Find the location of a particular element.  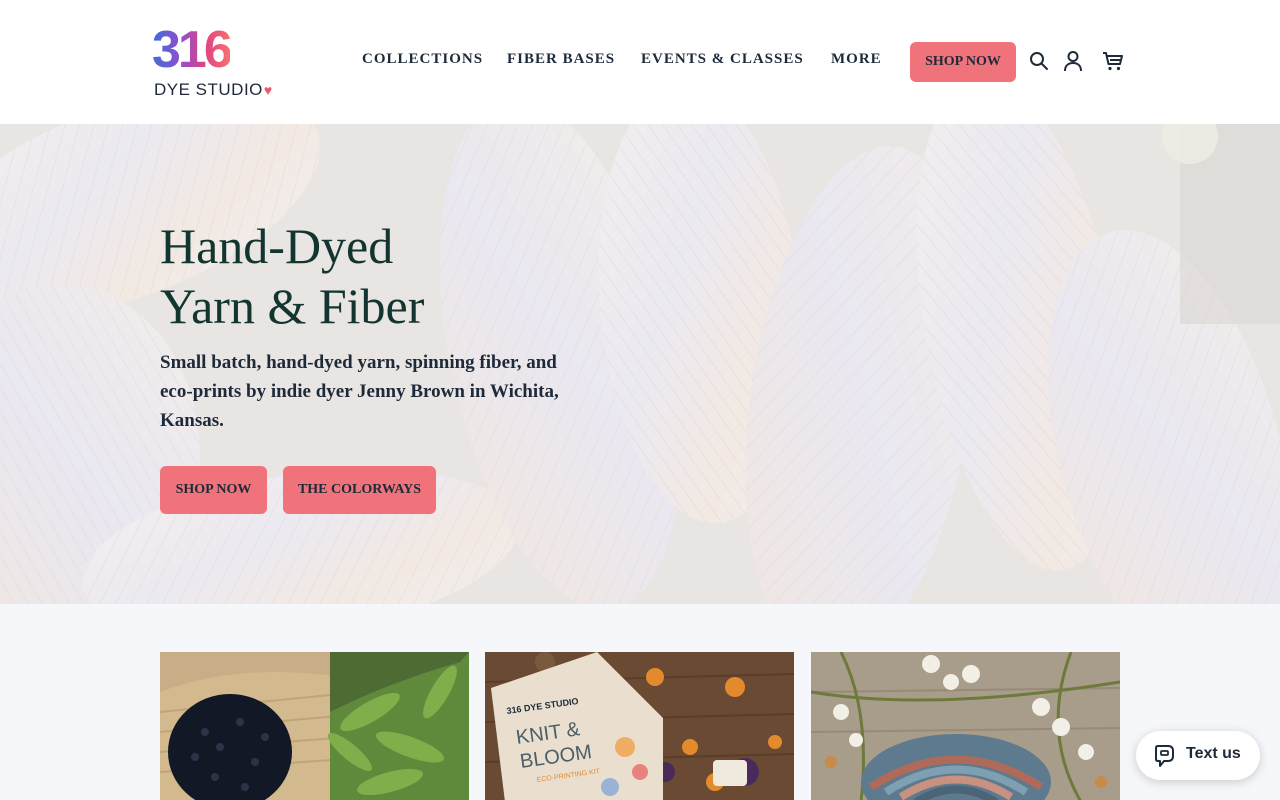

hero-colorways-button: THE COLORWAYS is located at coordinates (359, 490).